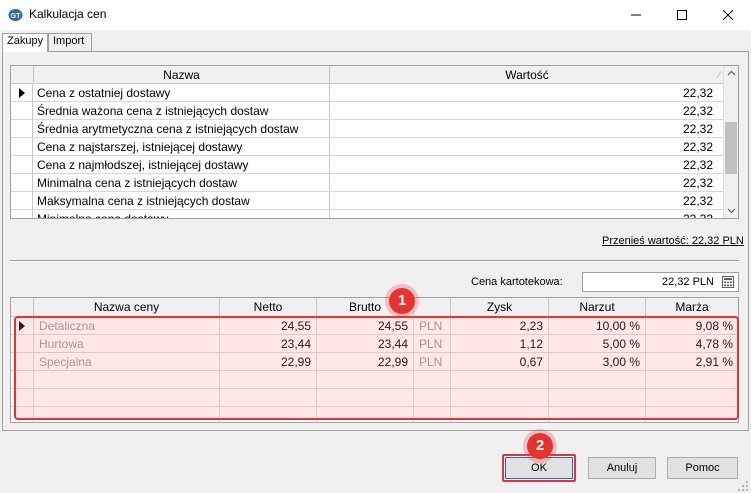  What do you see at coordinates (673, 241) in the screenshot?
I see `transfer-value-link: Przenieś wartość: 22,32 PLN` at bounding box center [673, 241].